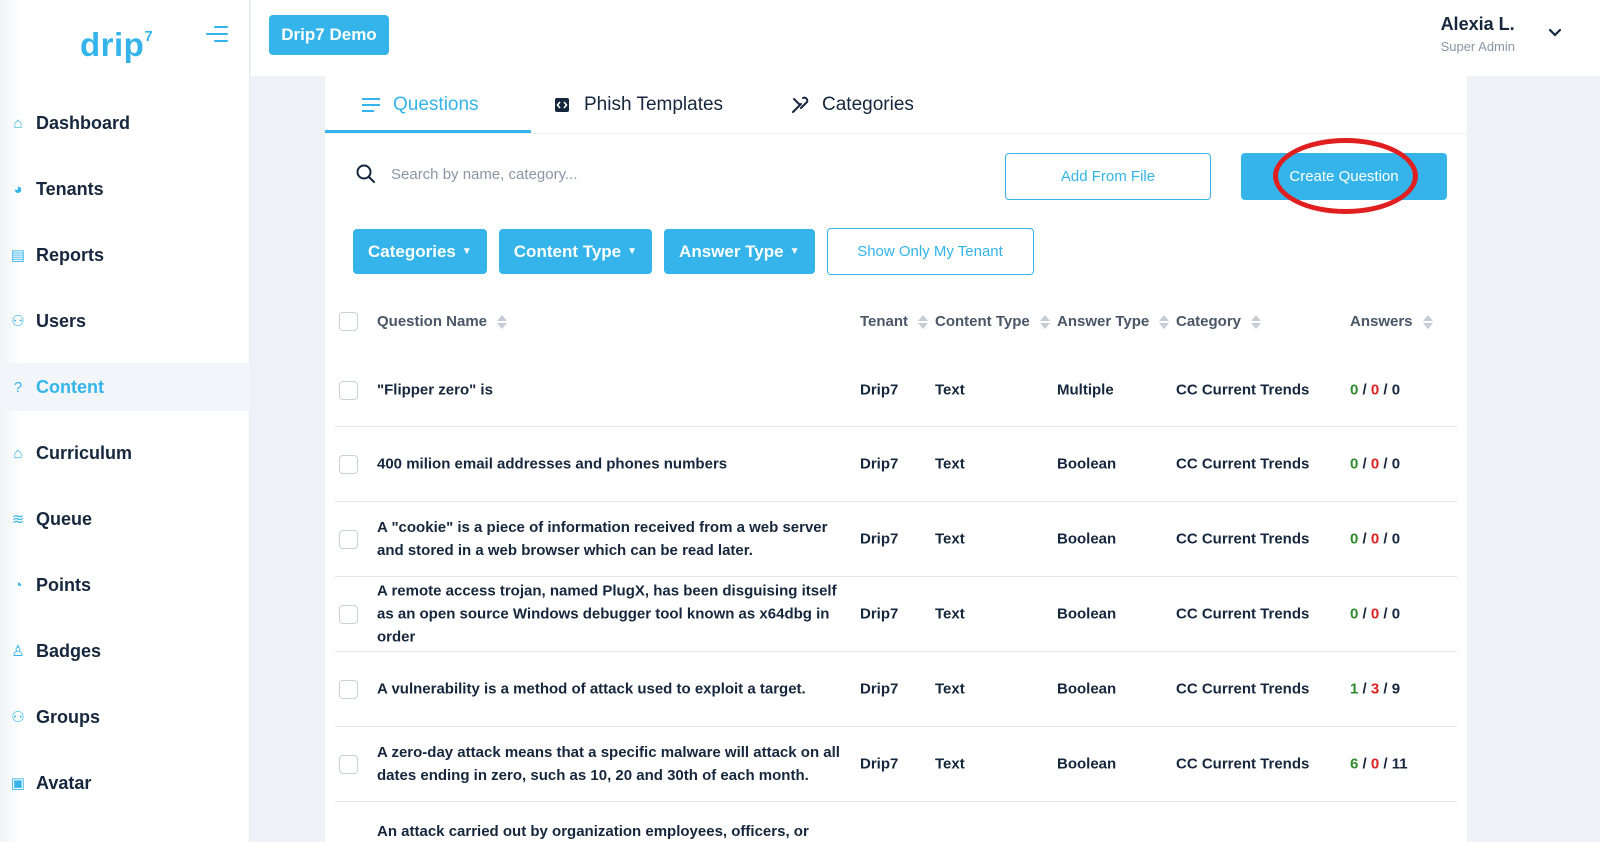 This screenshot has width=1600, height=842. What do you see at coordinates (70, 386) in the screenshot?
I see `sidebar-item-label: Content` at bounding box center [70, 386].